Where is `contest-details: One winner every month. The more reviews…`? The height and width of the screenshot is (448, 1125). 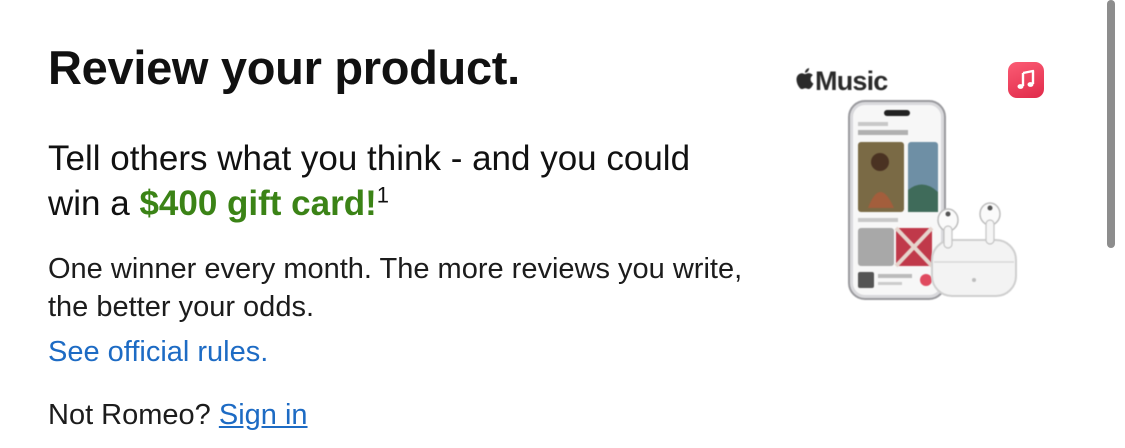 contest-details: One winner every month. The more reviews… is located at coordinates (395, 288).